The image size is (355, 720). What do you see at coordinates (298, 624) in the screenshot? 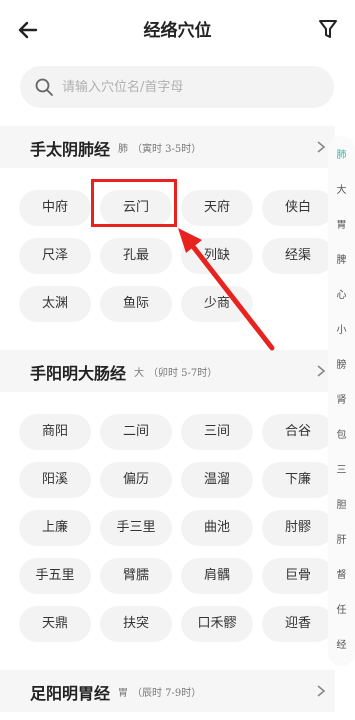
I see `point-chip: 迎香` at bounding box center [298, 624].